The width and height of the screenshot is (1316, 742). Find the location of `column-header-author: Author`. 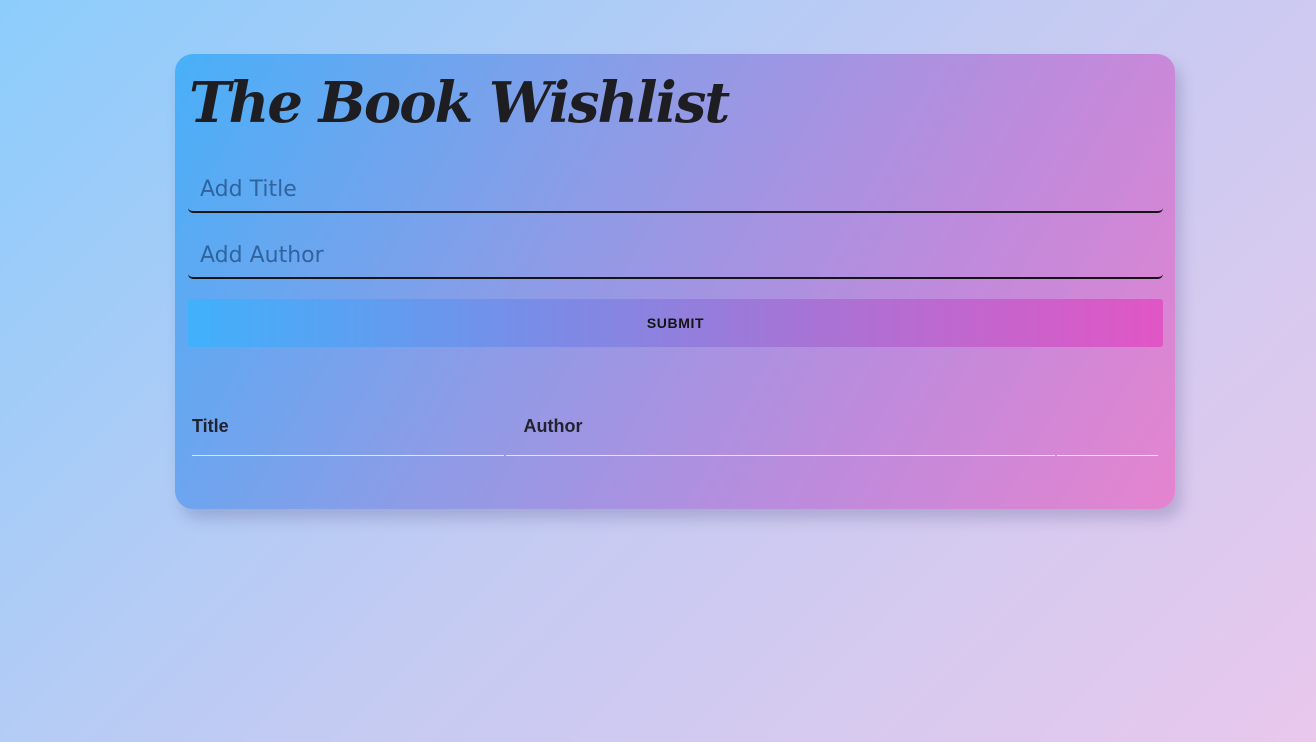

column-header-author: Author is located at coordinates (780, 433).